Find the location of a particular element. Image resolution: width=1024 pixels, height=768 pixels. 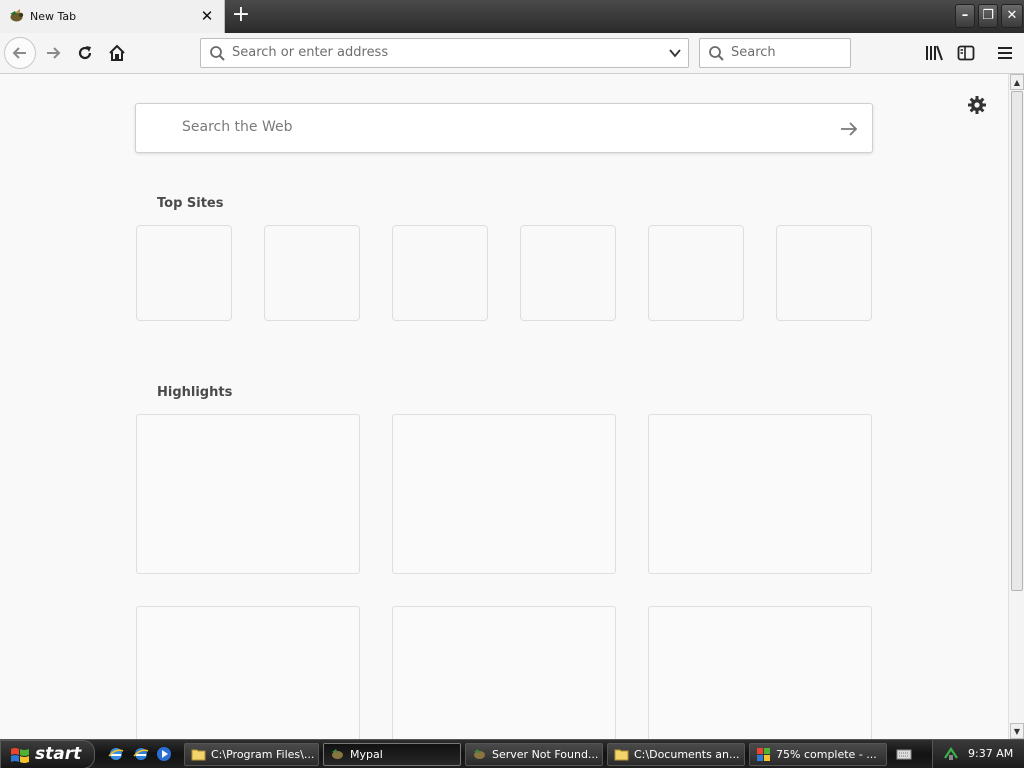

vertical-scrollbar: ▲ ▼ is located at coordinates (1016, 406).